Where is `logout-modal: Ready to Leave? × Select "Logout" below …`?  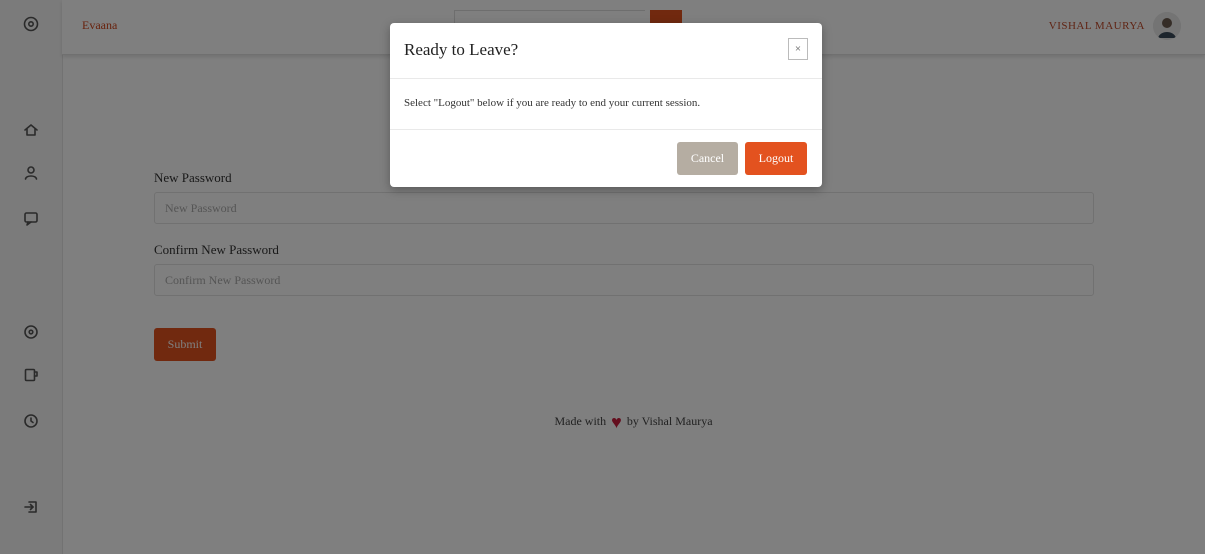 logout-modal: Ready to Leave? × Select "Logout" below … is located at coordinates (606, 105).